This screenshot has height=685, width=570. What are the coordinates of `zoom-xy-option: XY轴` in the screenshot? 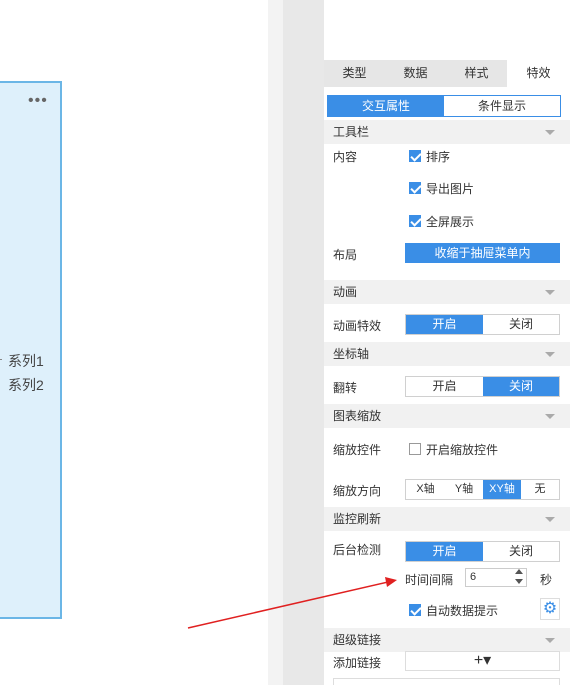 It's located at (502, 489).